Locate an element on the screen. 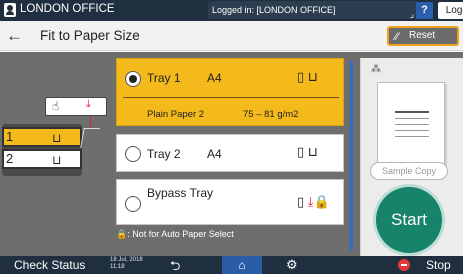 The image size is (463, 274). radio-selected-icon is located at coordinates (133, 79).